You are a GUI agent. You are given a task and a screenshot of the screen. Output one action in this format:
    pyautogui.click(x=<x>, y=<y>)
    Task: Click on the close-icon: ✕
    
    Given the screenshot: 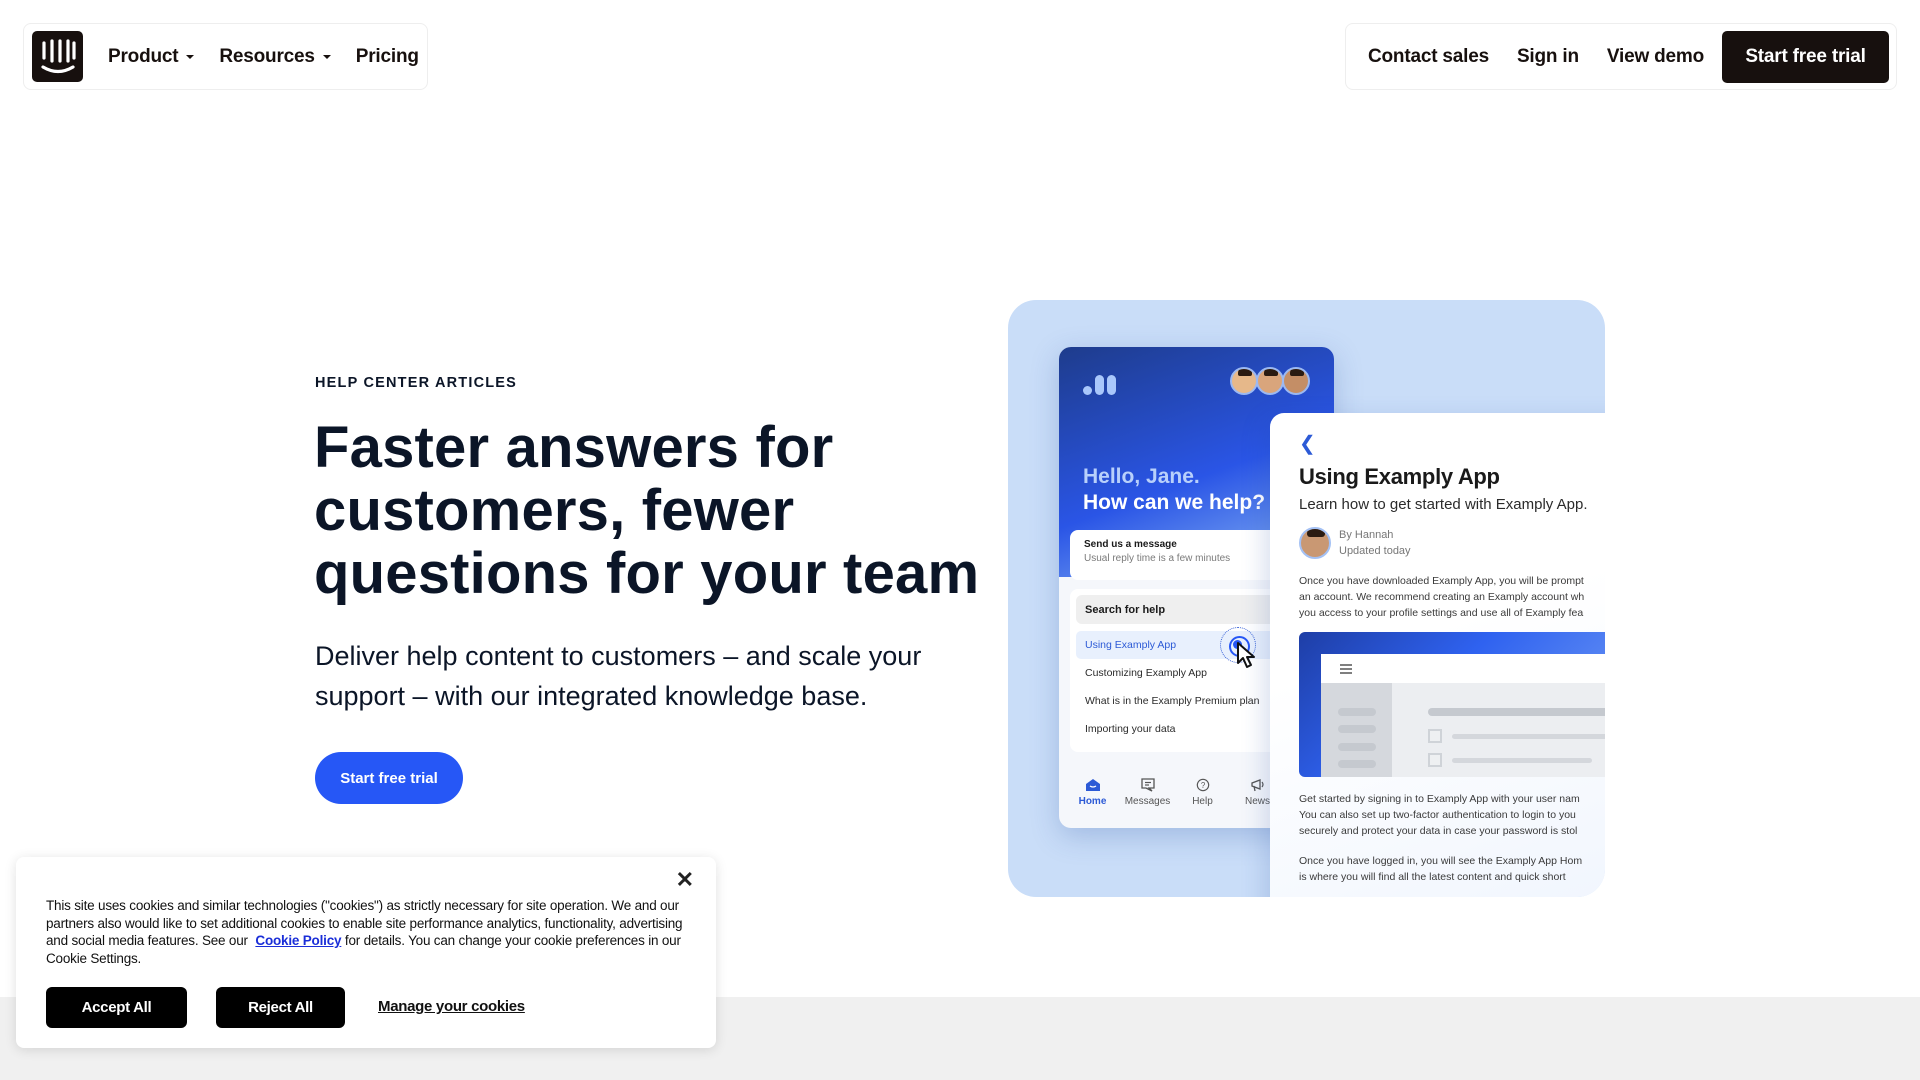 What is the action you would take?
    pyautogui.click(x=685, y=880)
    